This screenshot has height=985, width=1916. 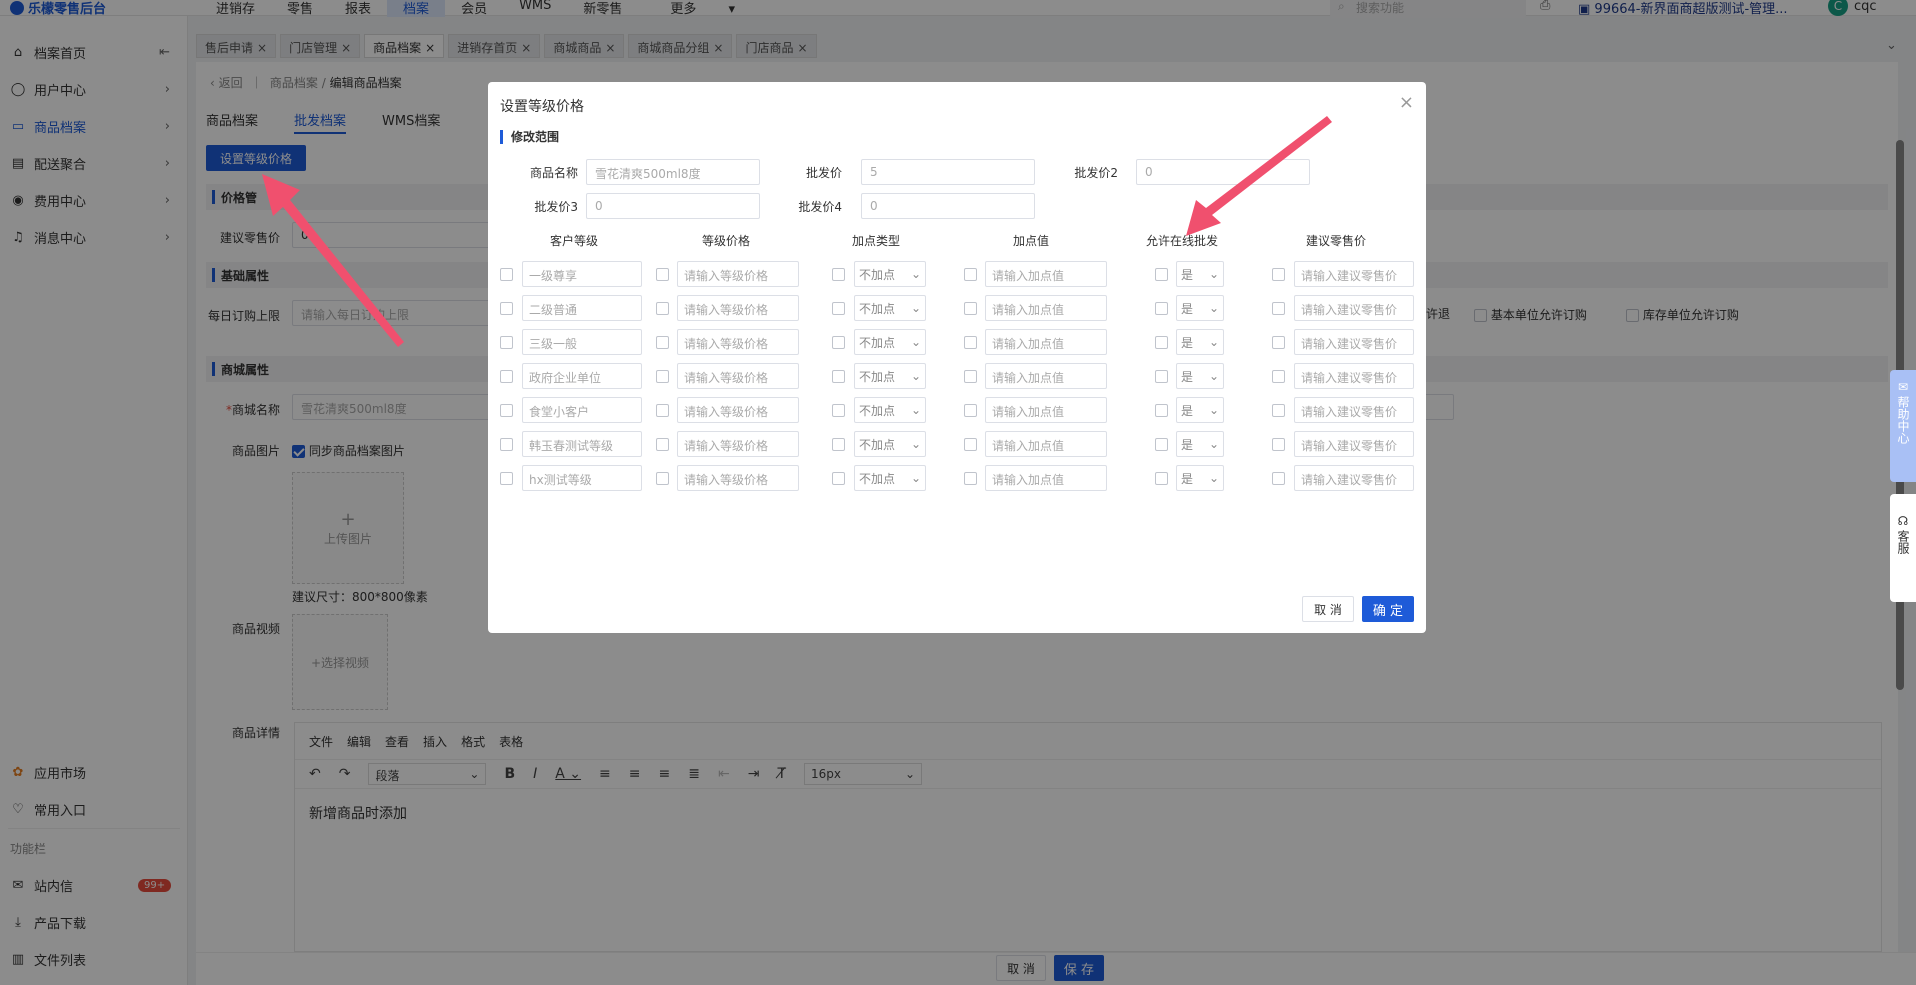 I want to click on close-icon: ×, so click(x=1406, y=102).